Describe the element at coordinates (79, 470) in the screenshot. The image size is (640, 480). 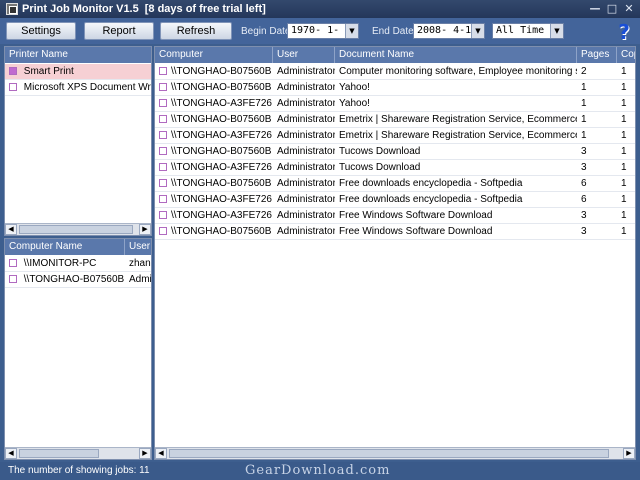
I see `job-count-text: The number of showing jobs: 11` at that location.